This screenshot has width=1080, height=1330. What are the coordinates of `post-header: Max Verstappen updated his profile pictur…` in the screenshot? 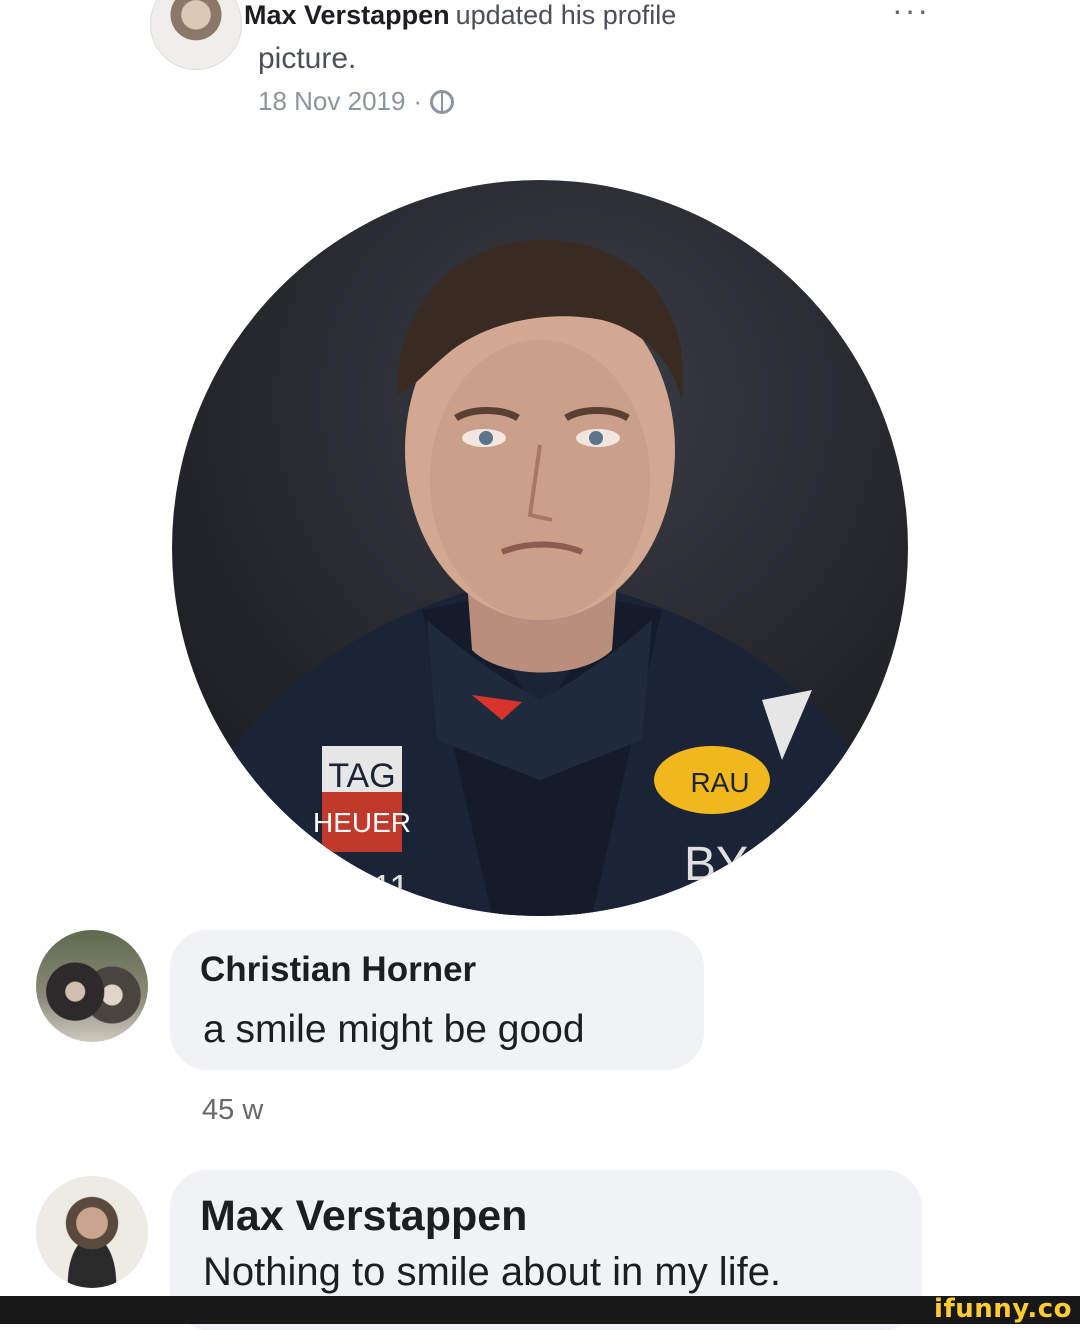 It's located at (540, 65).